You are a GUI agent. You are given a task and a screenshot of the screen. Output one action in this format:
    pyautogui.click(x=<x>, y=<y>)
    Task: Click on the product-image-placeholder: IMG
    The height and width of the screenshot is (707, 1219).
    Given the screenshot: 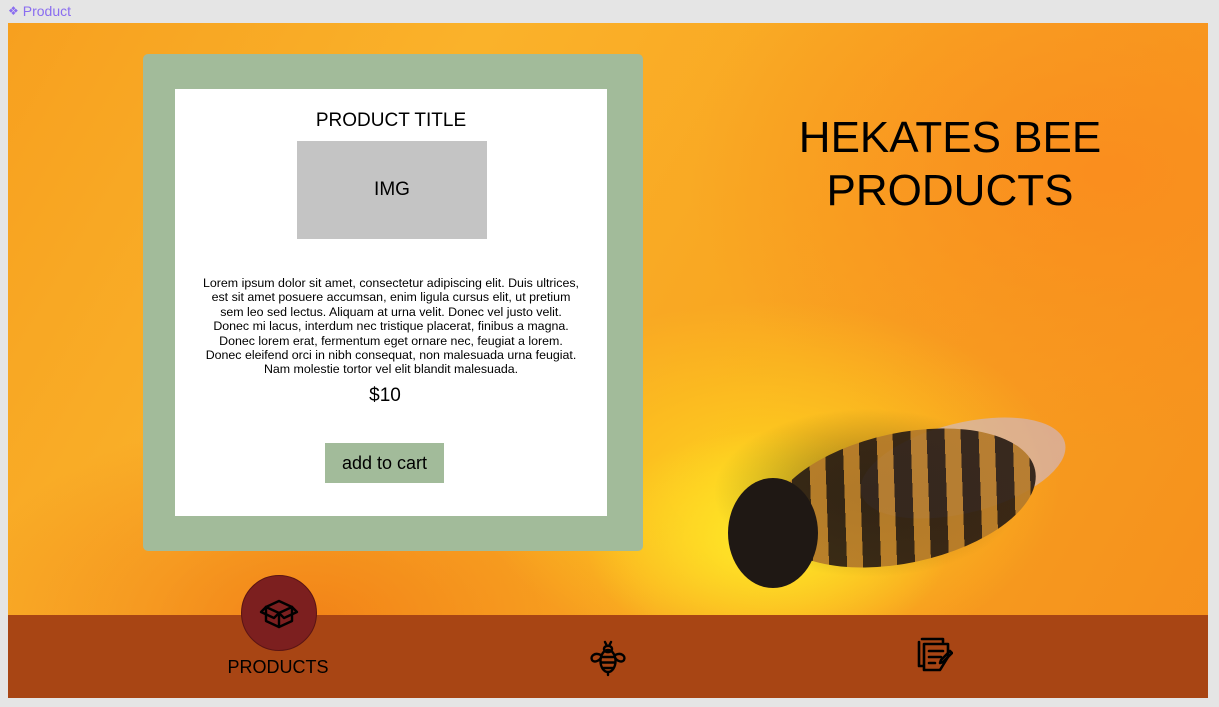 What is the action you would take?
    pyautogui.click(x=392, y=190)
    